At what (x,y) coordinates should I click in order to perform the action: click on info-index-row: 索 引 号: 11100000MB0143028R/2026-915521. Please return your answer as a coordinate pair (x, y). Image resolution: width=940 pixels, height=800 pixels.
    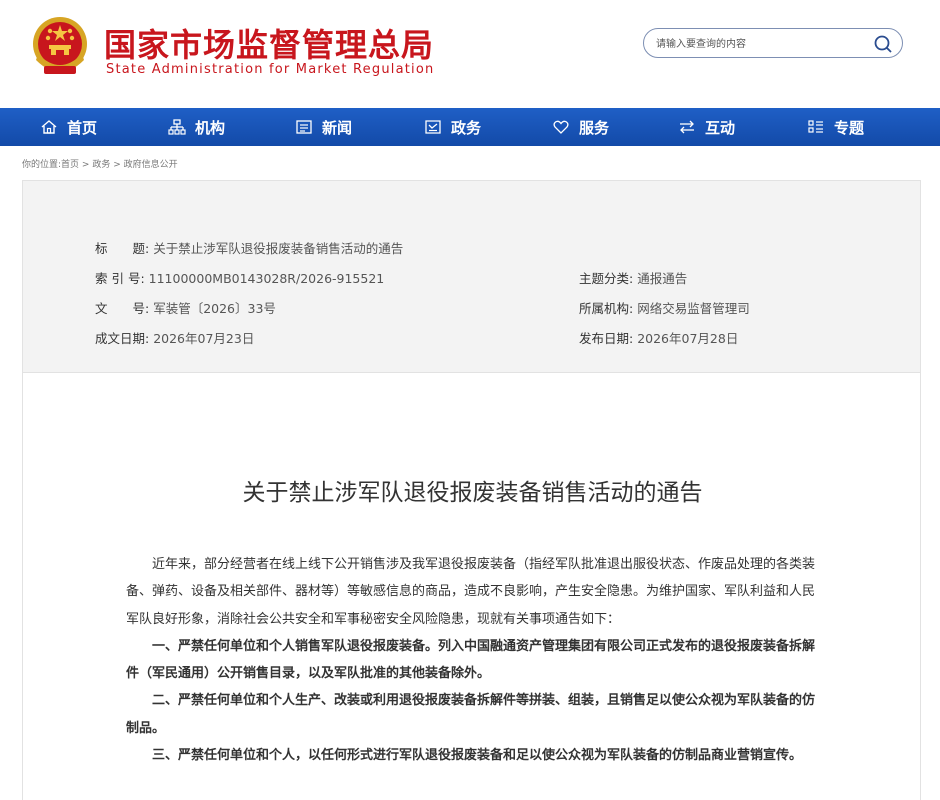
    Looking at the image, I should click on (239, 277).